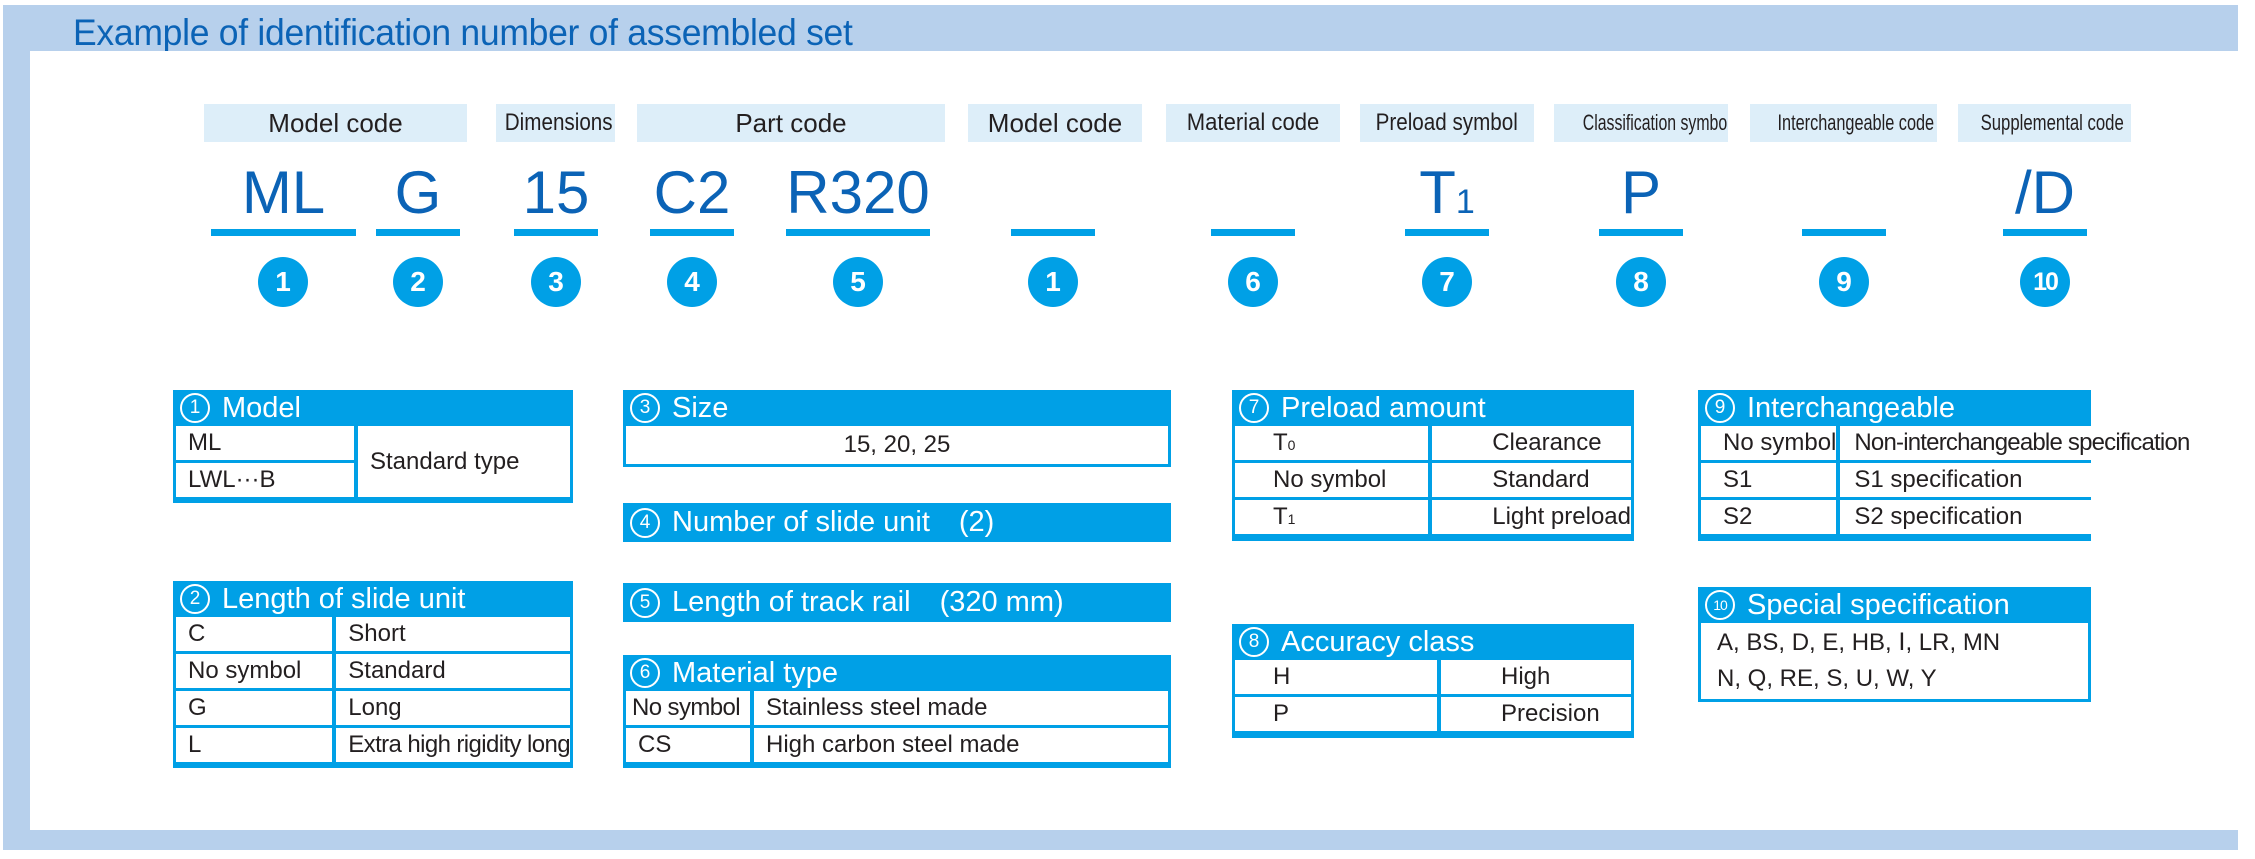  I want to click on table-row: T1 Light preload, so click(1433, 517).